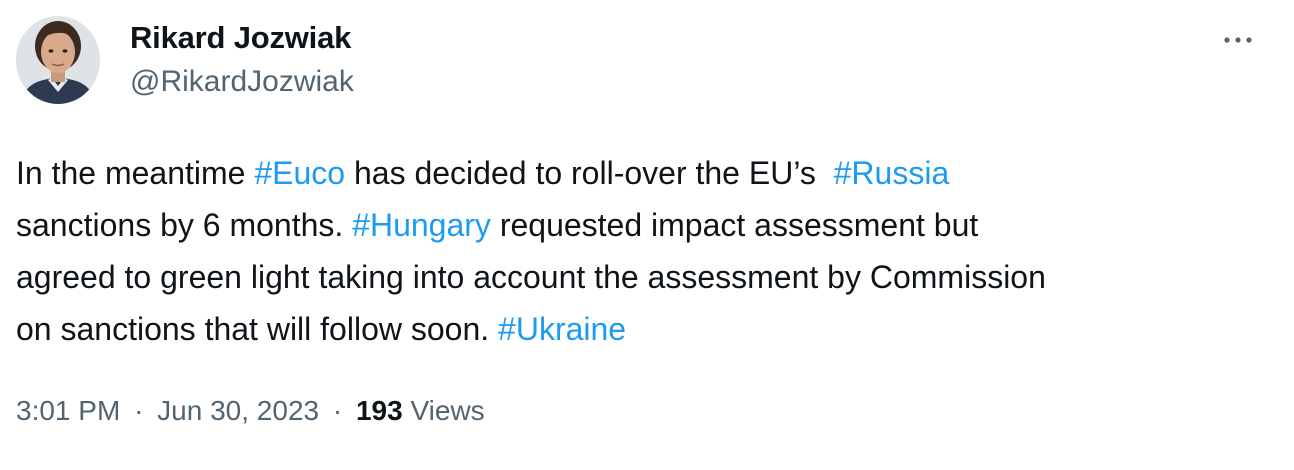 The height and width of the screenshot is (470, 1294). I want to click on author-handle: @RikardJozwiak, so click(242, 82).